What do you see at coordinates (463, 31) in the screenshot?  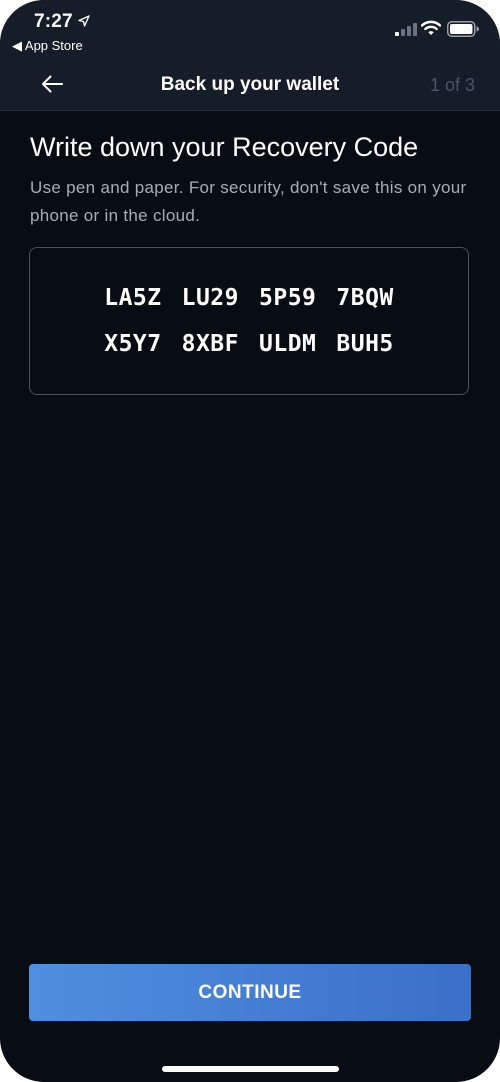 I see `battery-icon` at bounding box center [463, 31].